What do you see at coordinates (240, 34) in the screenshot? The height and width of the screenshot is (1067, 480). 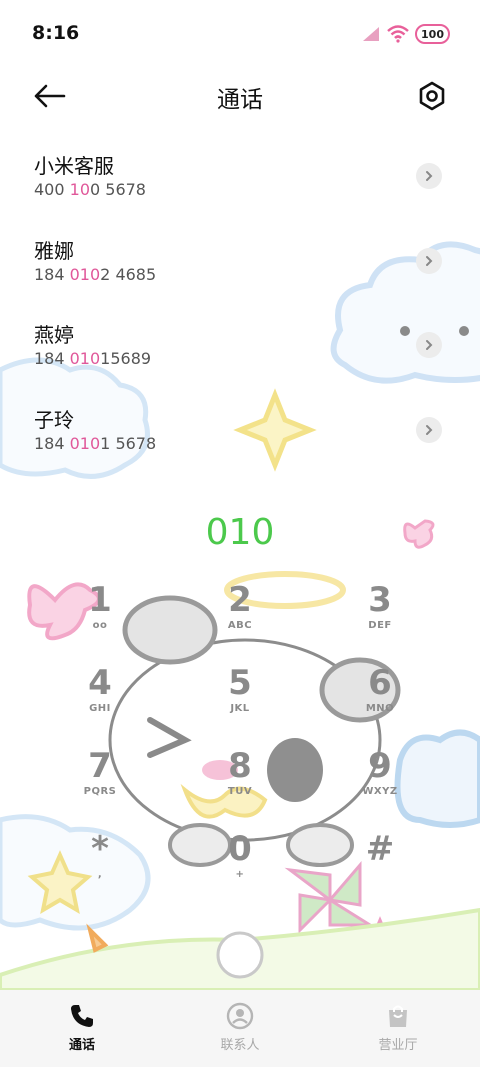 I see `status-bar: 8:16 100` at bounding box center [240, 34].